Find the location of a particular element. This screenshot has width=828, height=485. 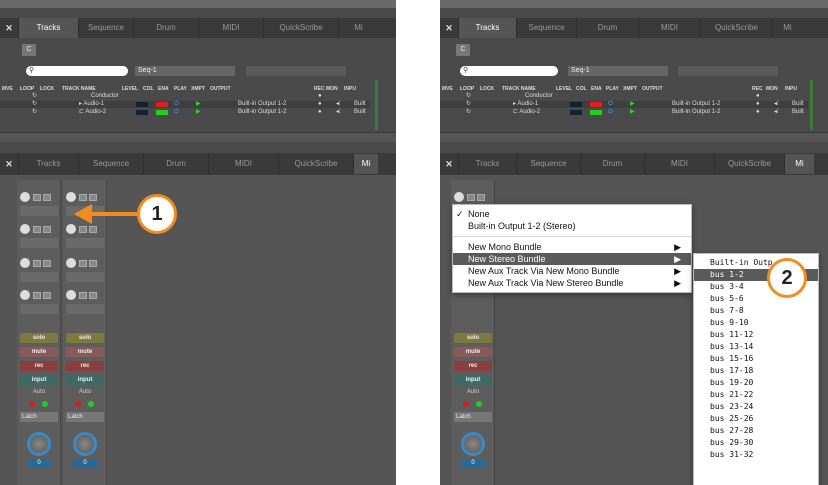

search-input: ⚲ is located at coordinates (77, 71).